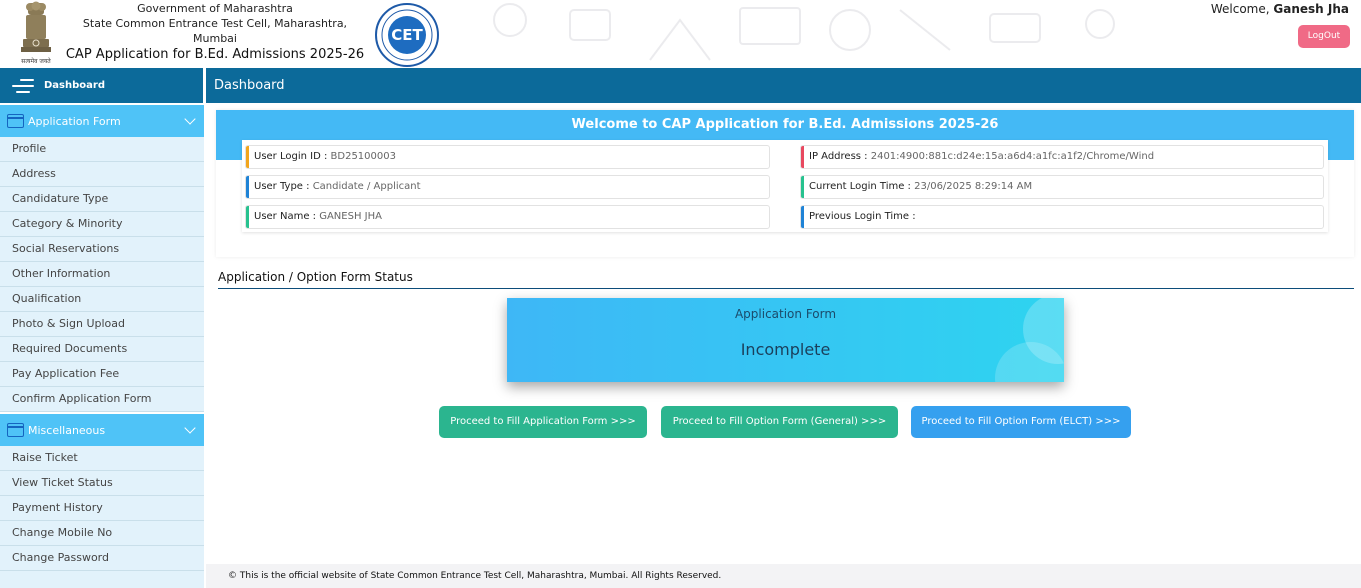  I want to click on login-id-value: BD25100003, so click(363, 156).